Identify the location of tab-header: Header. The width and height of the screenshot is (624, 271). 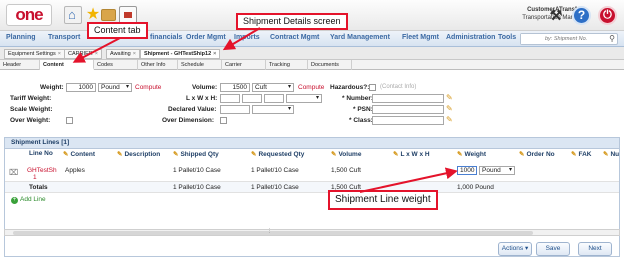
(20, 65).